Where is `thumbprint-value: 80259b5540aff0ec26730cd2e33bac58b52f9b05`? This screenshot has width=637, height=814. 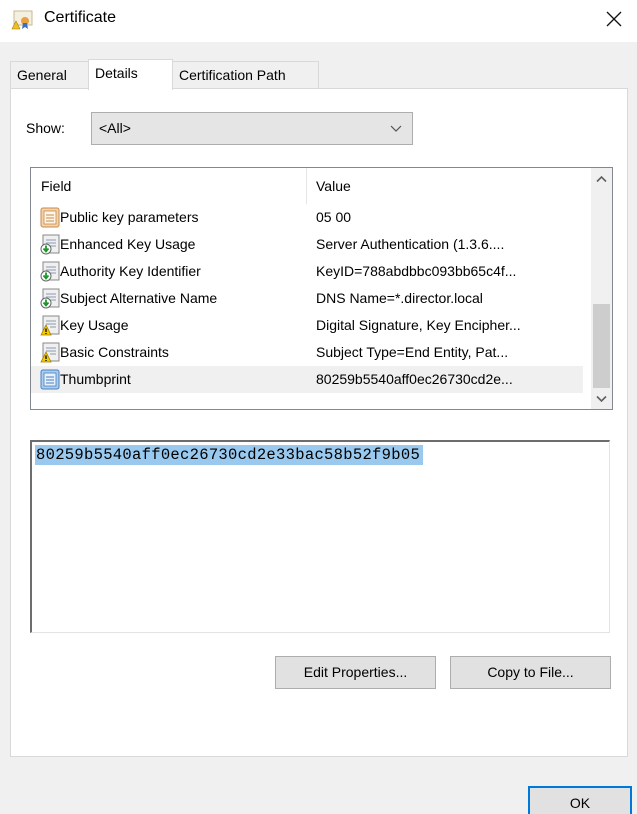 thumbprint-value: 80259b5540aff0ec26730cd2e33bac58b52f9b05 is located at coordinates (229, 455).